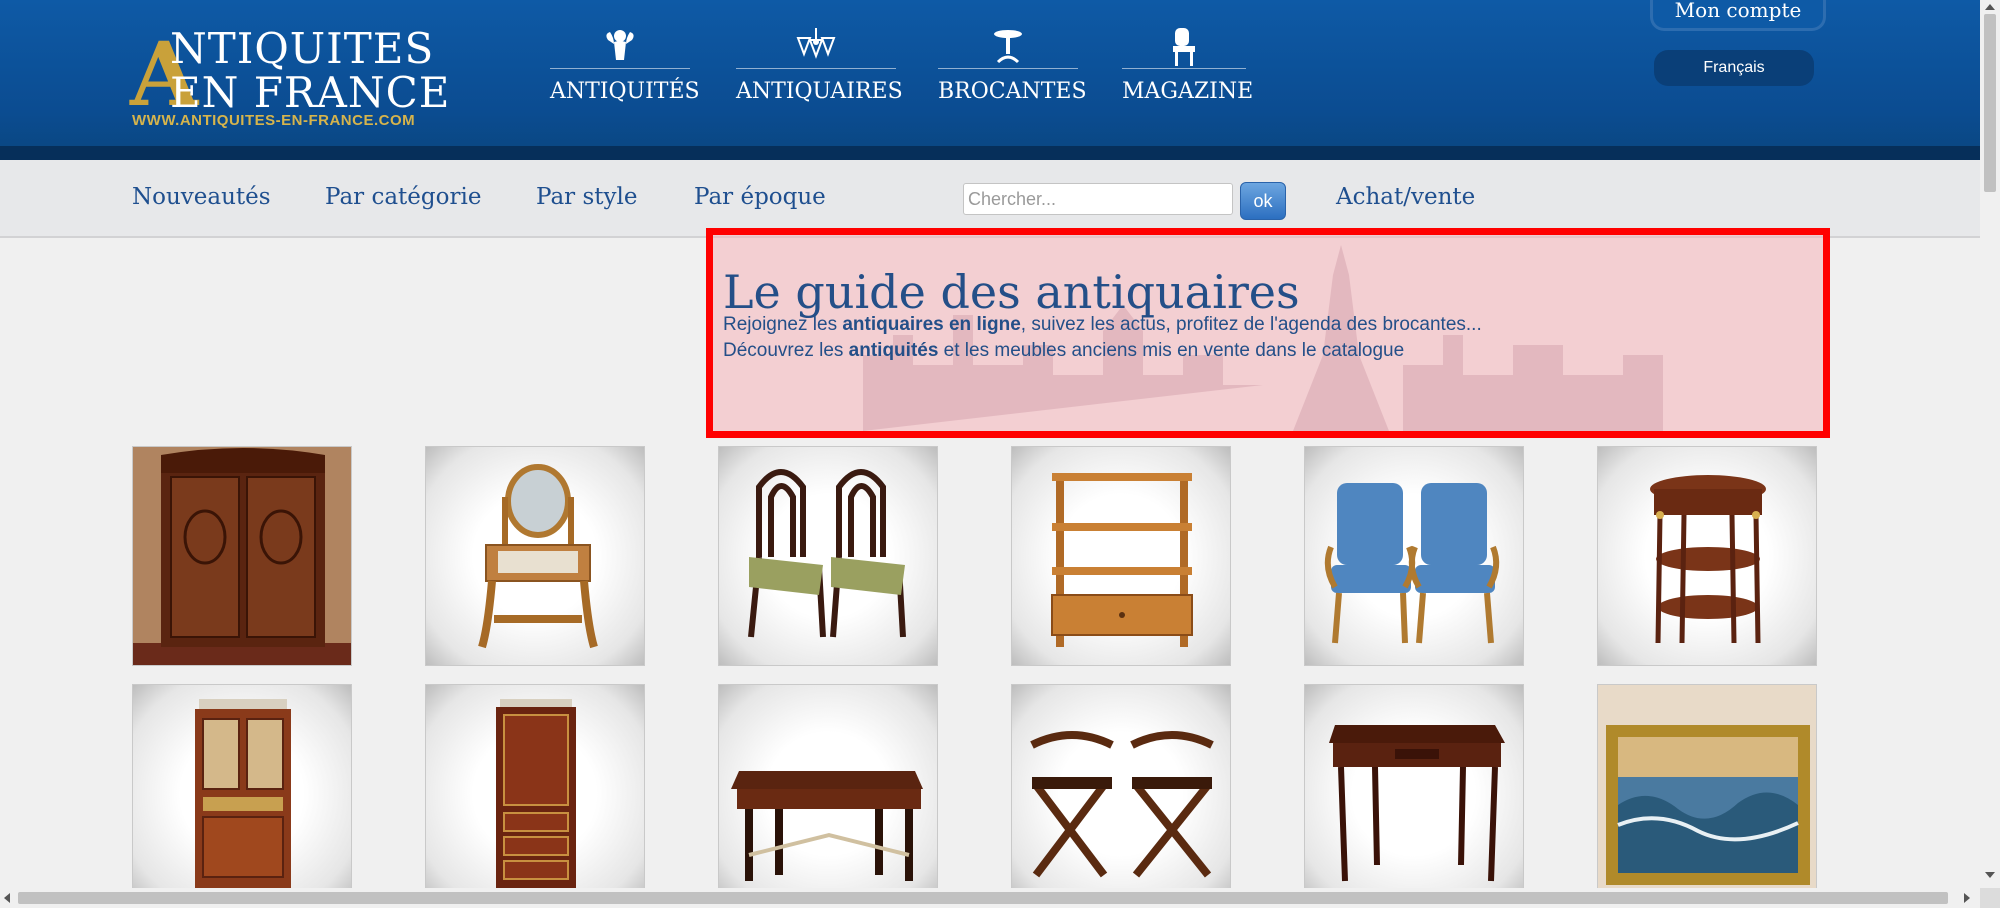  Describe the element at coordinates (1734, 68) in the screenshot. I see `language-select: Français` at that location.